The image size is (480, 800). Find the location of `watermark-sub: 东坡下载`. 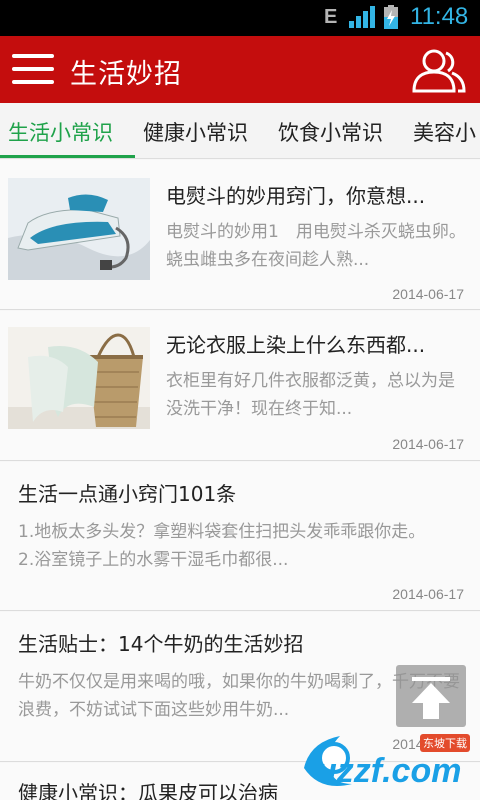

watermark-sub: 东坡下载 is located at coordinates (445, 743).